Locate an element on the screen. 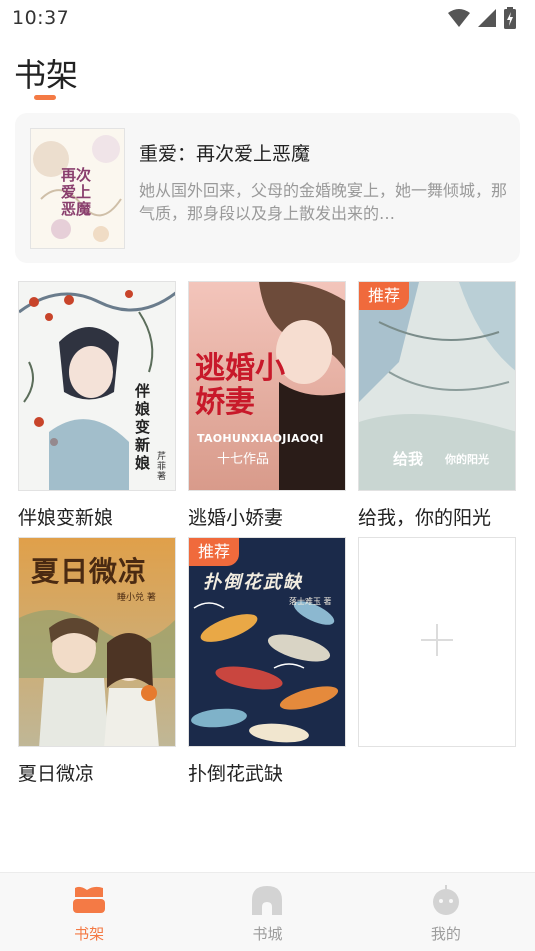 The height and width of the screenshot is (951, 535). book-item: 伴娘变新娘 芹菲著 伴娘变新娘 is located at coordinates (97, 405).